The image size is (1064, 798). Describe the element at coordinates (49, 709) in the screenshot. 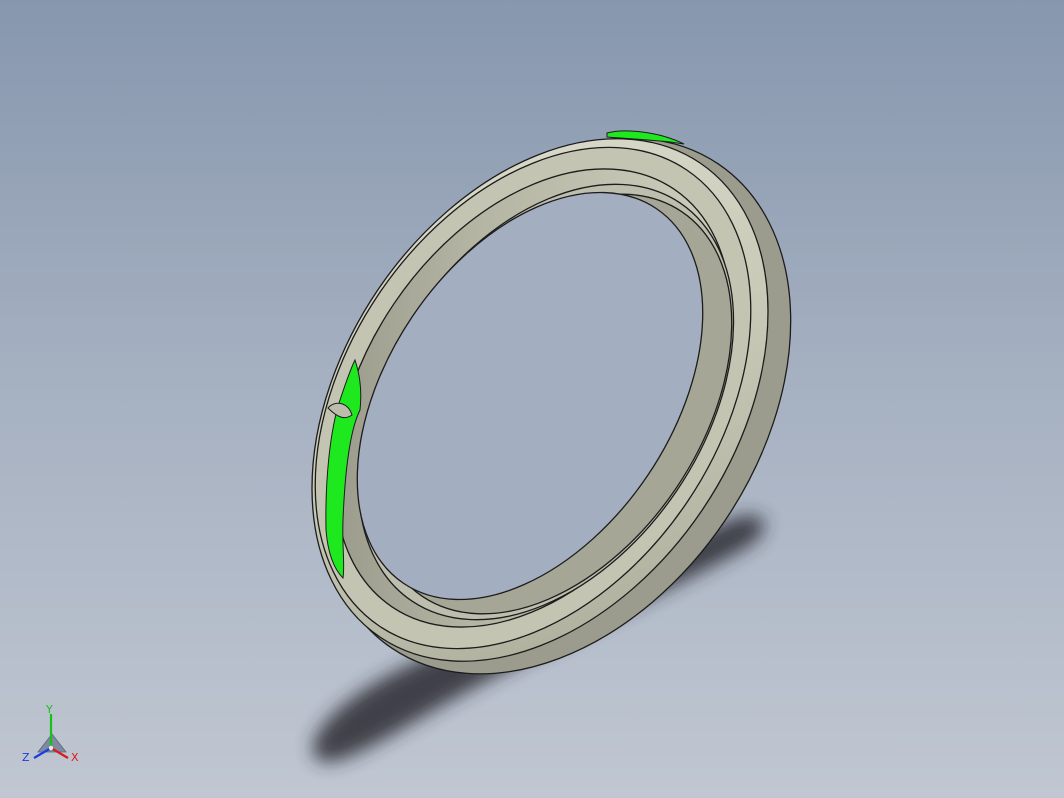

I see `triad-y-label: Y` at that location.